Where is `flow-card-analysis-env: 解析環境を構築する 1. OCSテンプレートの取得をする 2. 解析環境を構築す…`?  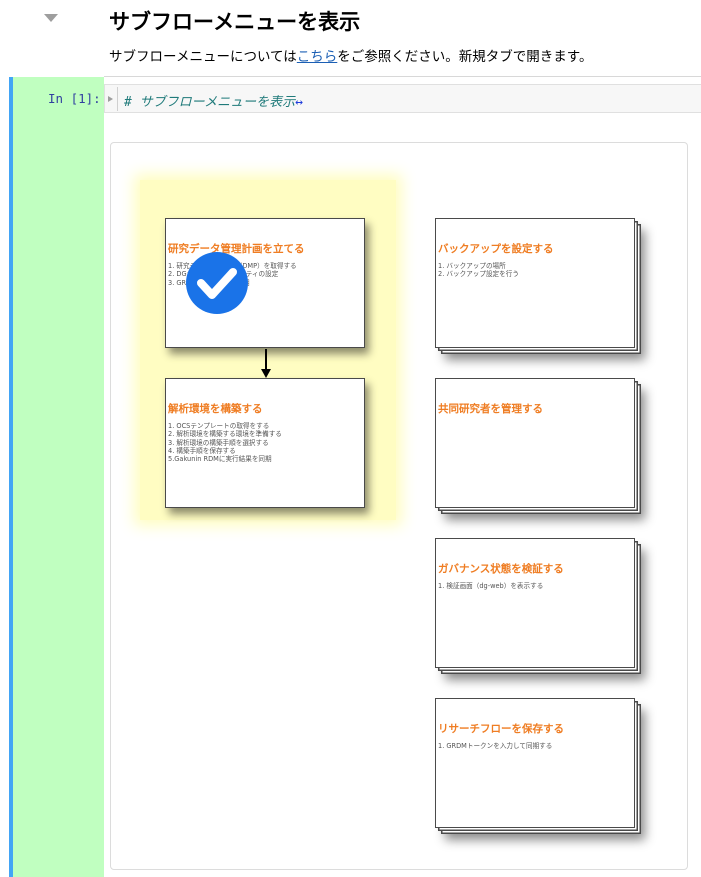
flow-card-analysis-env: 解析環境を構築する 1. OCSテンプレートの取得をする 2. 解析環境を構築す… is located at coordinates (265, 443).